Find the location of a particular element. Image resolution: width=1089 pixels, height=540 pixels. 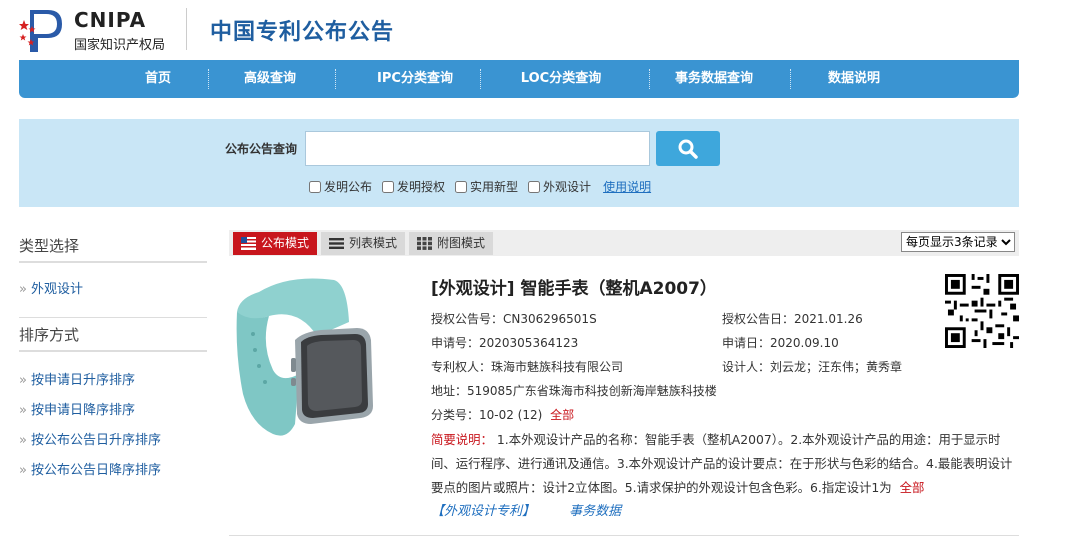

filter-design: 外观设计 is located at coordinates (559, 186).